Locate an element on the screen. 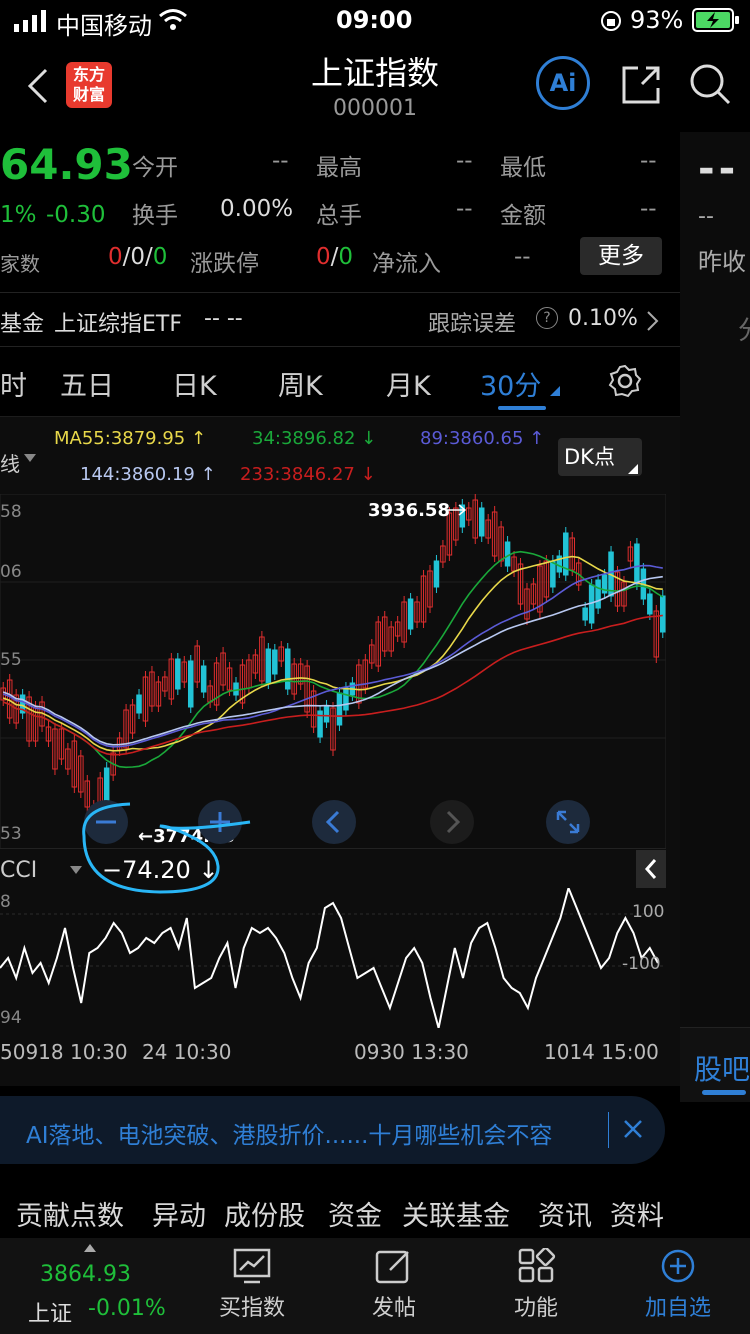 Image resolution: width=750 pixels, height=1334 pixels. scroll-left-button is located at coordinates (334, 822).